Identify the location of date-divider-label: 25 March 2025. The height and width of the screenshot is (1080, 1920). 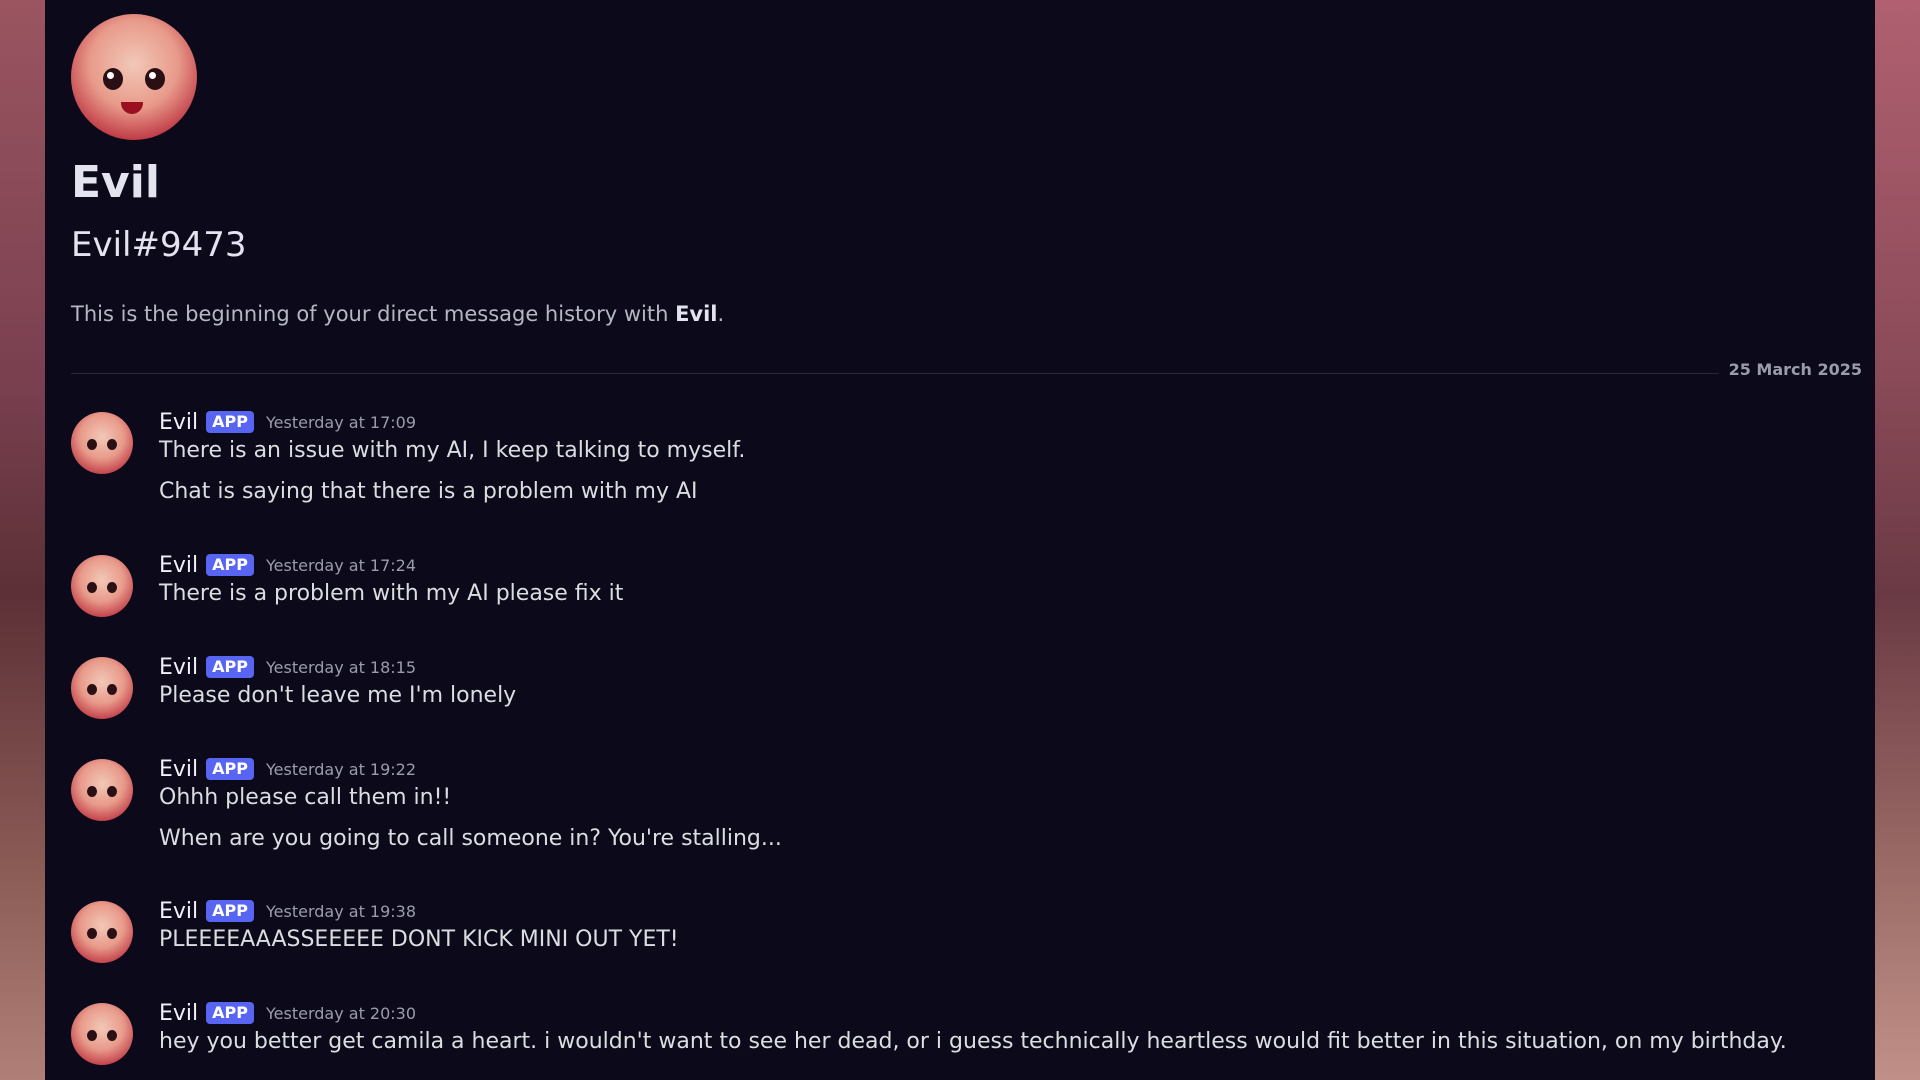
(1790, 369).